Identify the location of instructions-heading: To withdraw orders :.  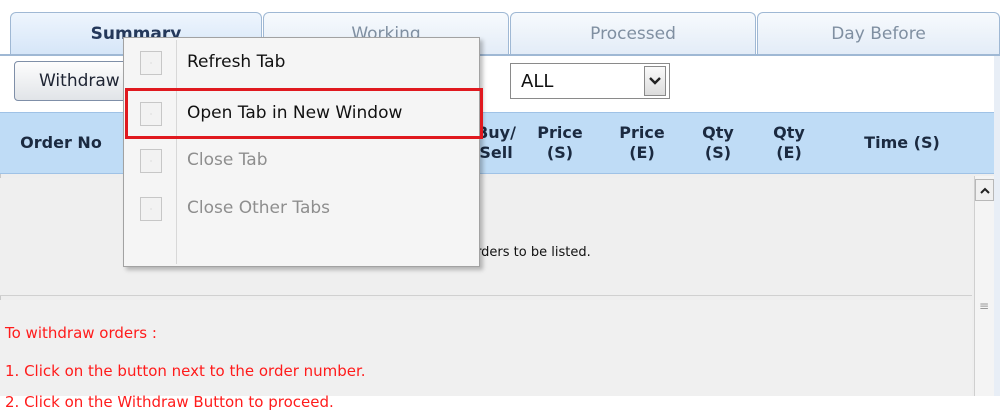
(81, 333).